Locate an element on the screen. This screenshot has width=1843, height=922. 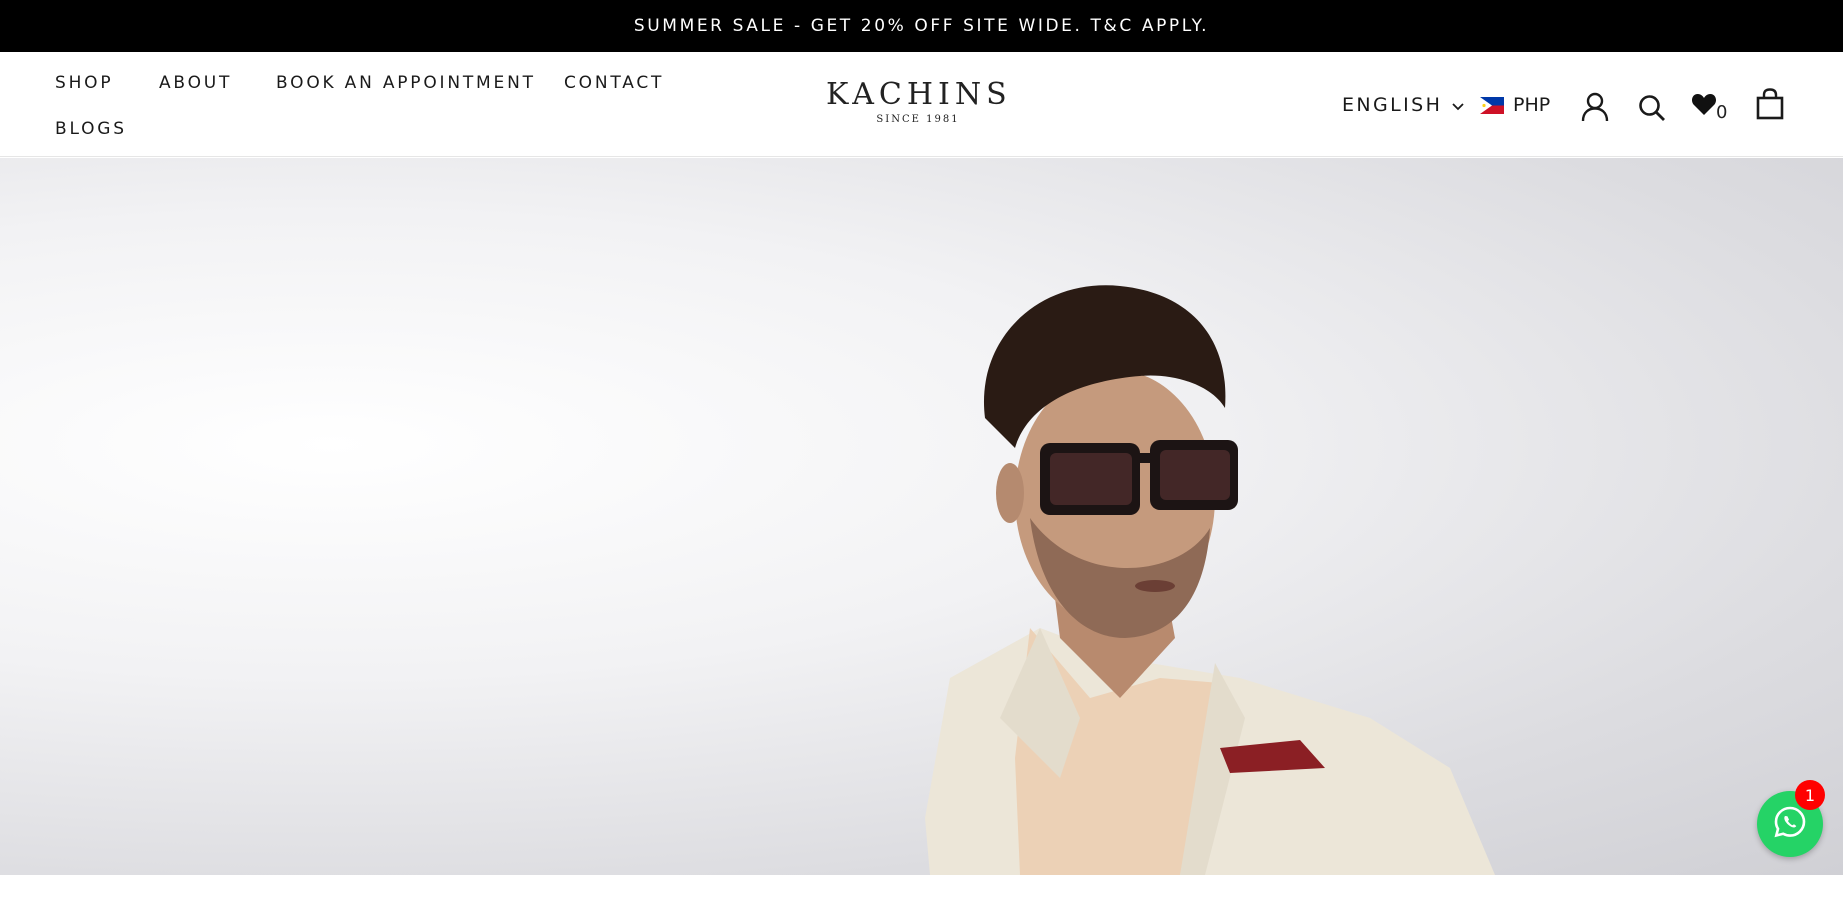
currency-selector: PHP is located at coordinates (1515, 105).